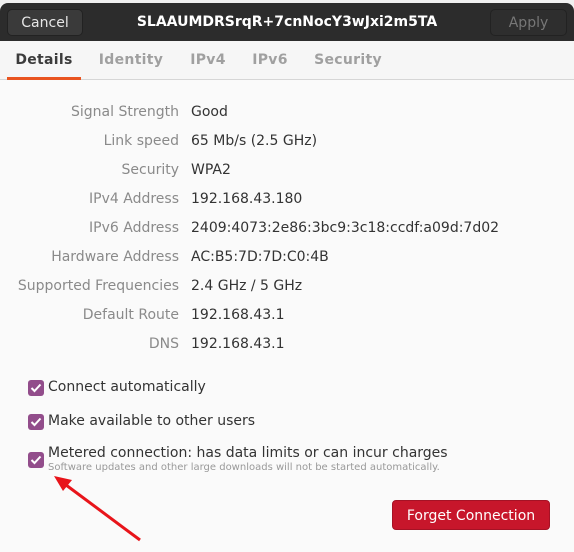 The image size is (574, 552). I want to click on tab-ipv6: IPv6, so click(270, 60).